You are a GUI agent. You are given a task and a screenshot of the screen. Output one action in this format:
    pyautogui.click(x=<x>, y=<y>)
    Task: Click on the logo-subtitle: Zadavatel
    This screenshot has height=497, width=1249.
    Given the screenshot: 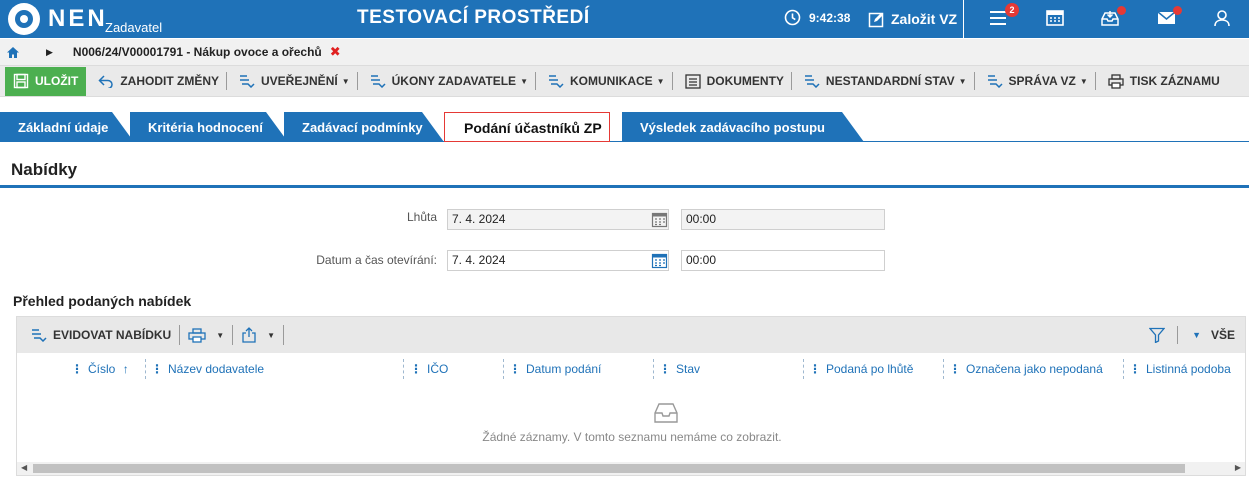 What is the action you would take?
    pyautogui.click(x=134, y=27)
    